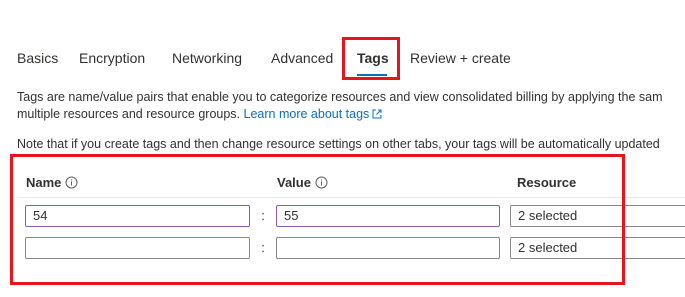 The width and height of the screenshot is (685, 297). What do you see at coordinates (302, 58) in the screenshot?
I see `tab-advanced: Advanced` at bounding box center [302, 58].